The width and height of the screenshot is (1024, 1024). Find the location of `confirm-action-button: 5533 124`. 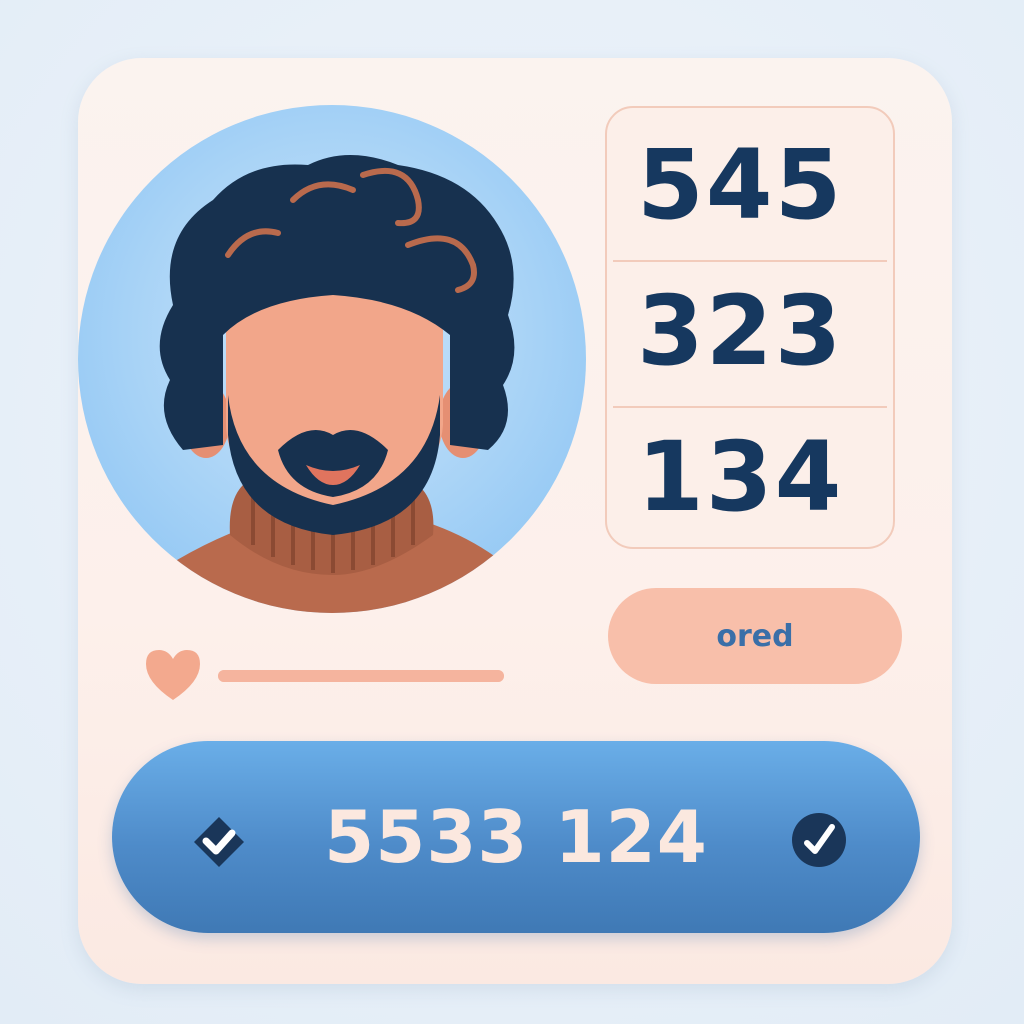

confirm-action-button: 5533 124 is located at coordinates (516, 837).